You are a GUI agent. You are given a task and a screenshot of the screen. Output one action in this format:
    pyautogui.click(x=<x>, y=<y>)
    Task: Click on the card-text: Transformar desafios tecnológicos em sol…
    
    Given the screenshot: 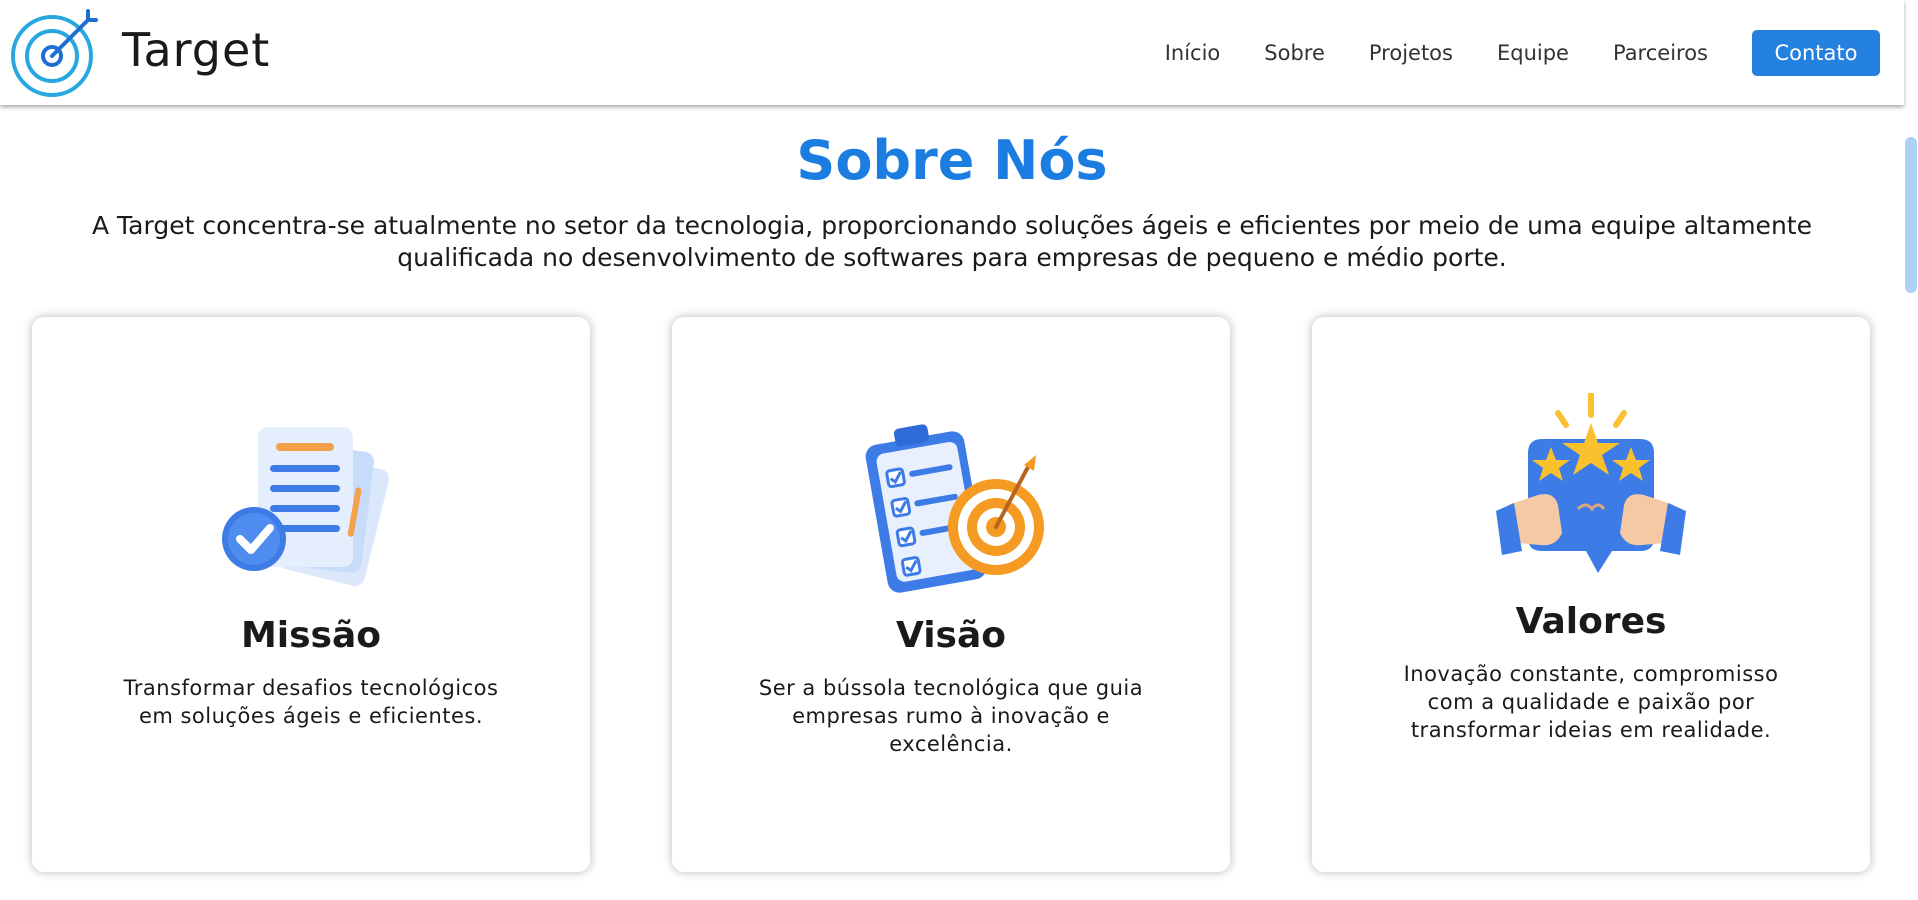 What is the action you would take?
    pyautogui.click(x=311, y=702)
    